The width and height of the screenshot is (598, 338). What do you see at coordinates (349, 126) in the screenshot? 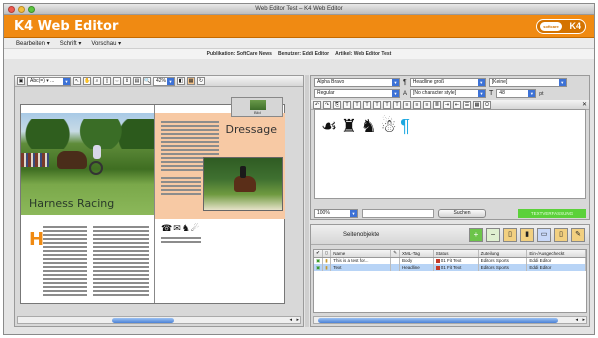
I see `glyph-bugle-icon: ♜` at bounding box center [349, 126].